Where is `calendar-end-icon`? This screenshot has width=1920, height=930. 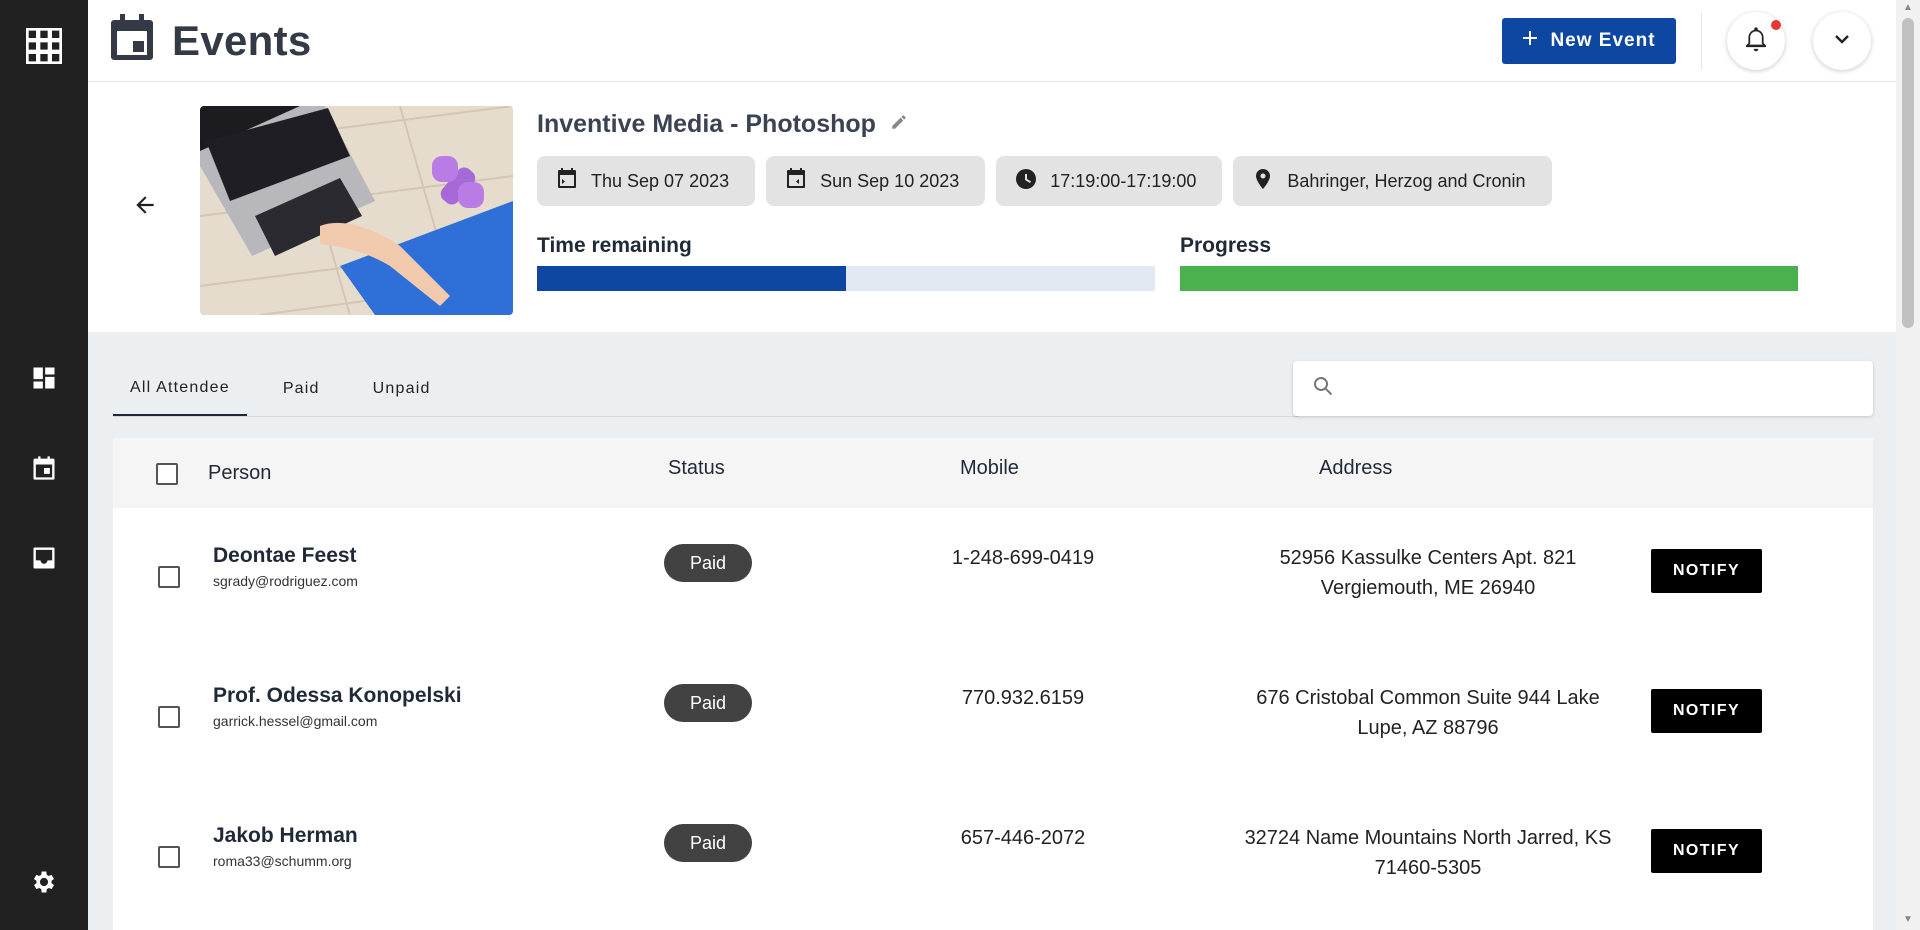
calendar-end-icon is located at coordinates (796, 181).